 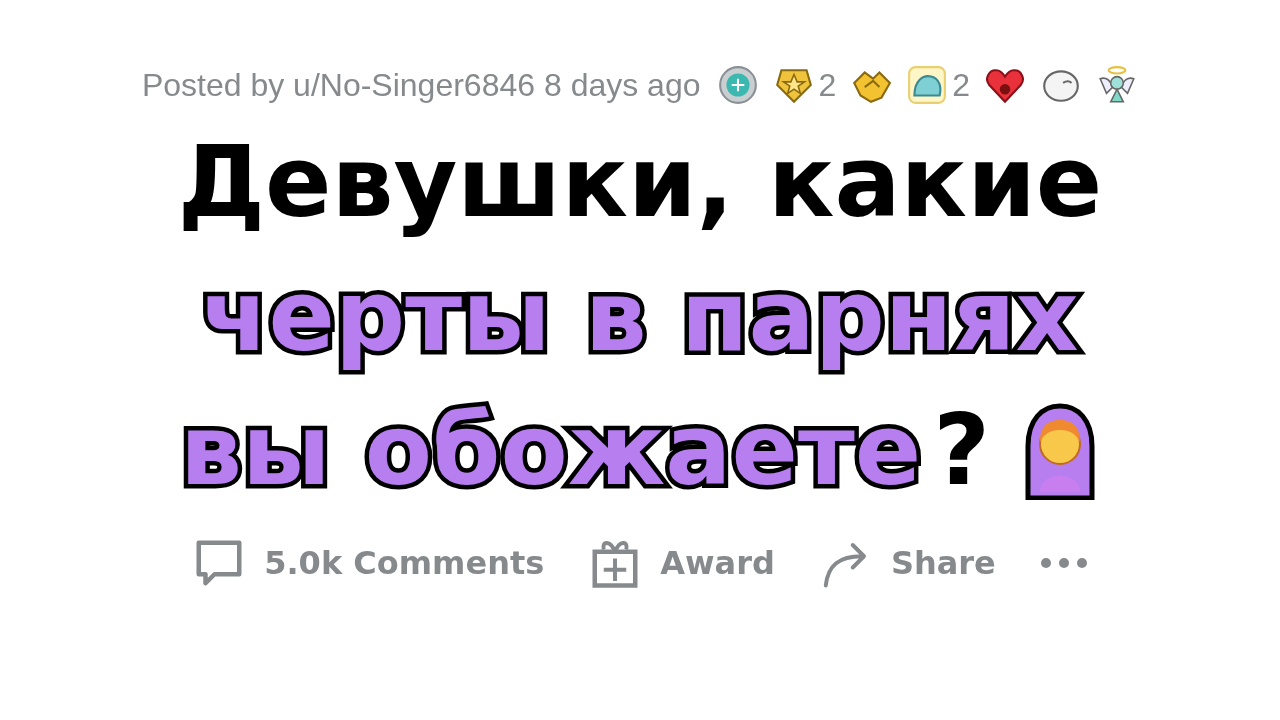 What do you see at coordinates (681, 563) in the screenshot?
I see `award-button: Award` at bounding box center [681, 563].